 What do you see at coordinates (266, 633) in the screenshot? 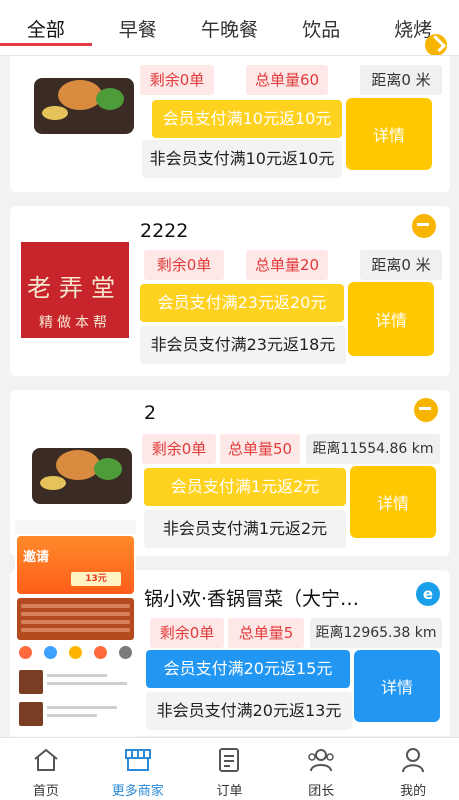
I see `total-orders: 总单量5` at bounding box center [266, 633].